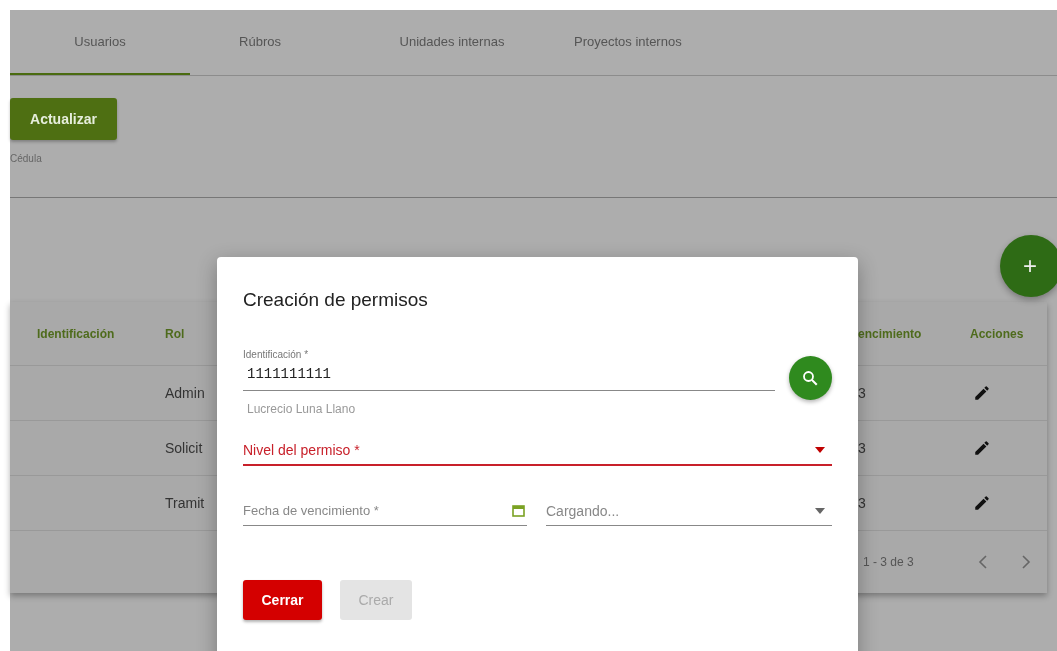 Image resolution: width=1057 pixels, height=651 pixels. Describe the element at coordinates (509, 370) in the screenshot. I see `identification-field: Identificación * 1111111111` at that location.